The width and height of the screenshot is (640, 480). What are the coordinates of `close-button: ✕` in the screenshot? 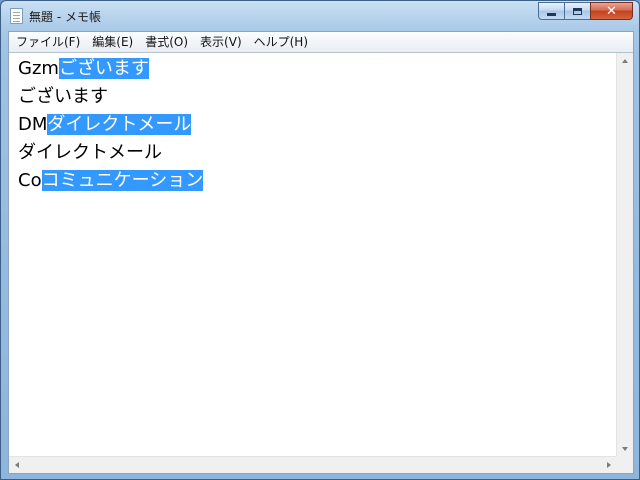 It's located at (611, 11).